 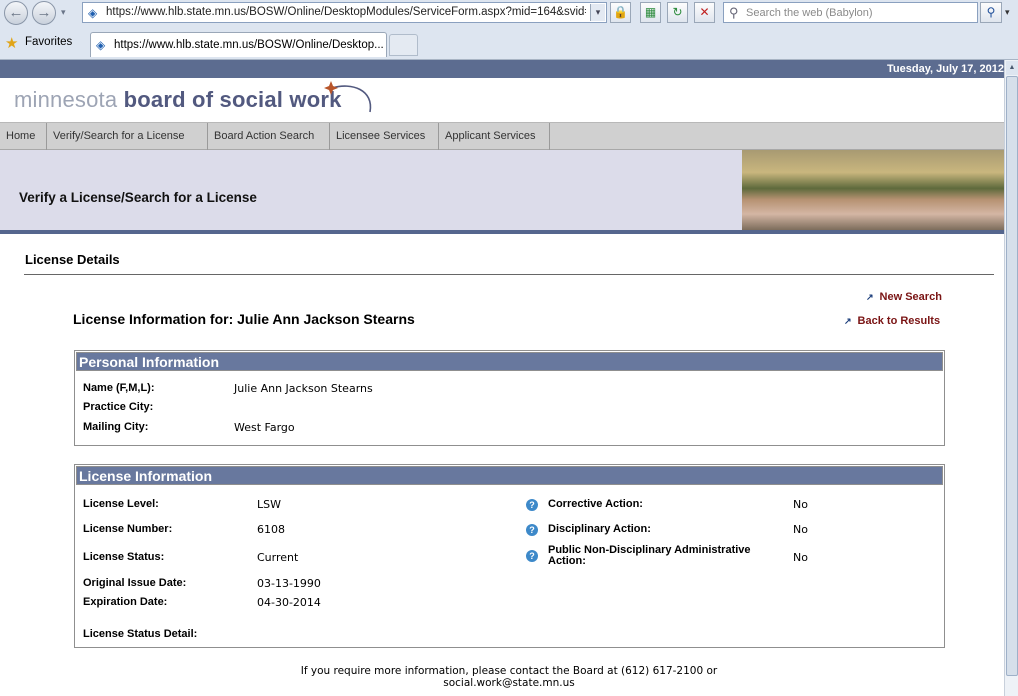 What do you see at coordinates (11, 43) in the screenshot?
I see `favorites-star-icon: ★` at bounding box center [11, 43].